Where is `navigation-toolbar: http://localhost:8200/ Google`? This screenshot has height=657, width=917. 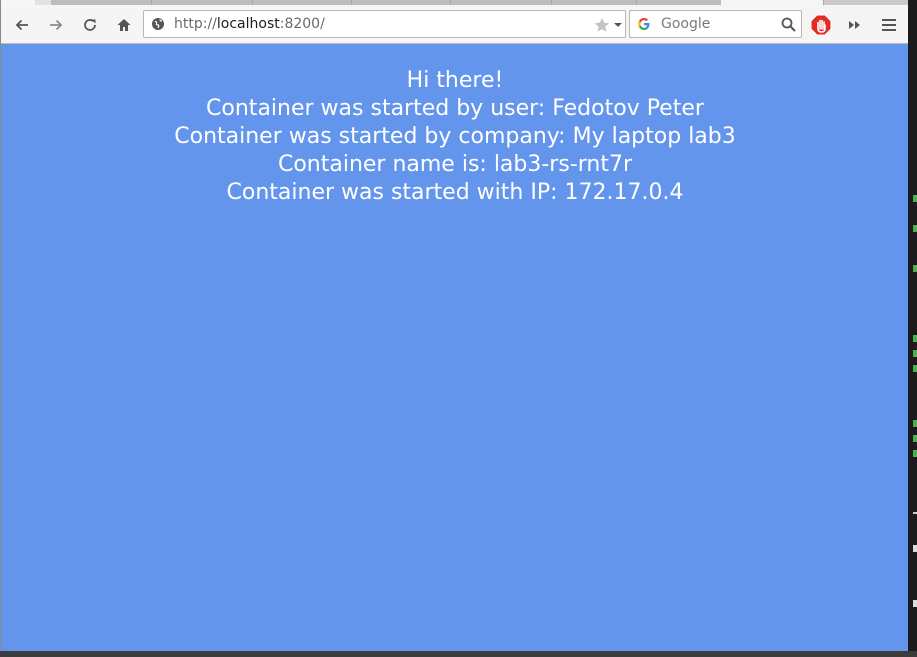 navigation-toolbar: http://localhost:8200/ Google is located at coordinates (455, 24).